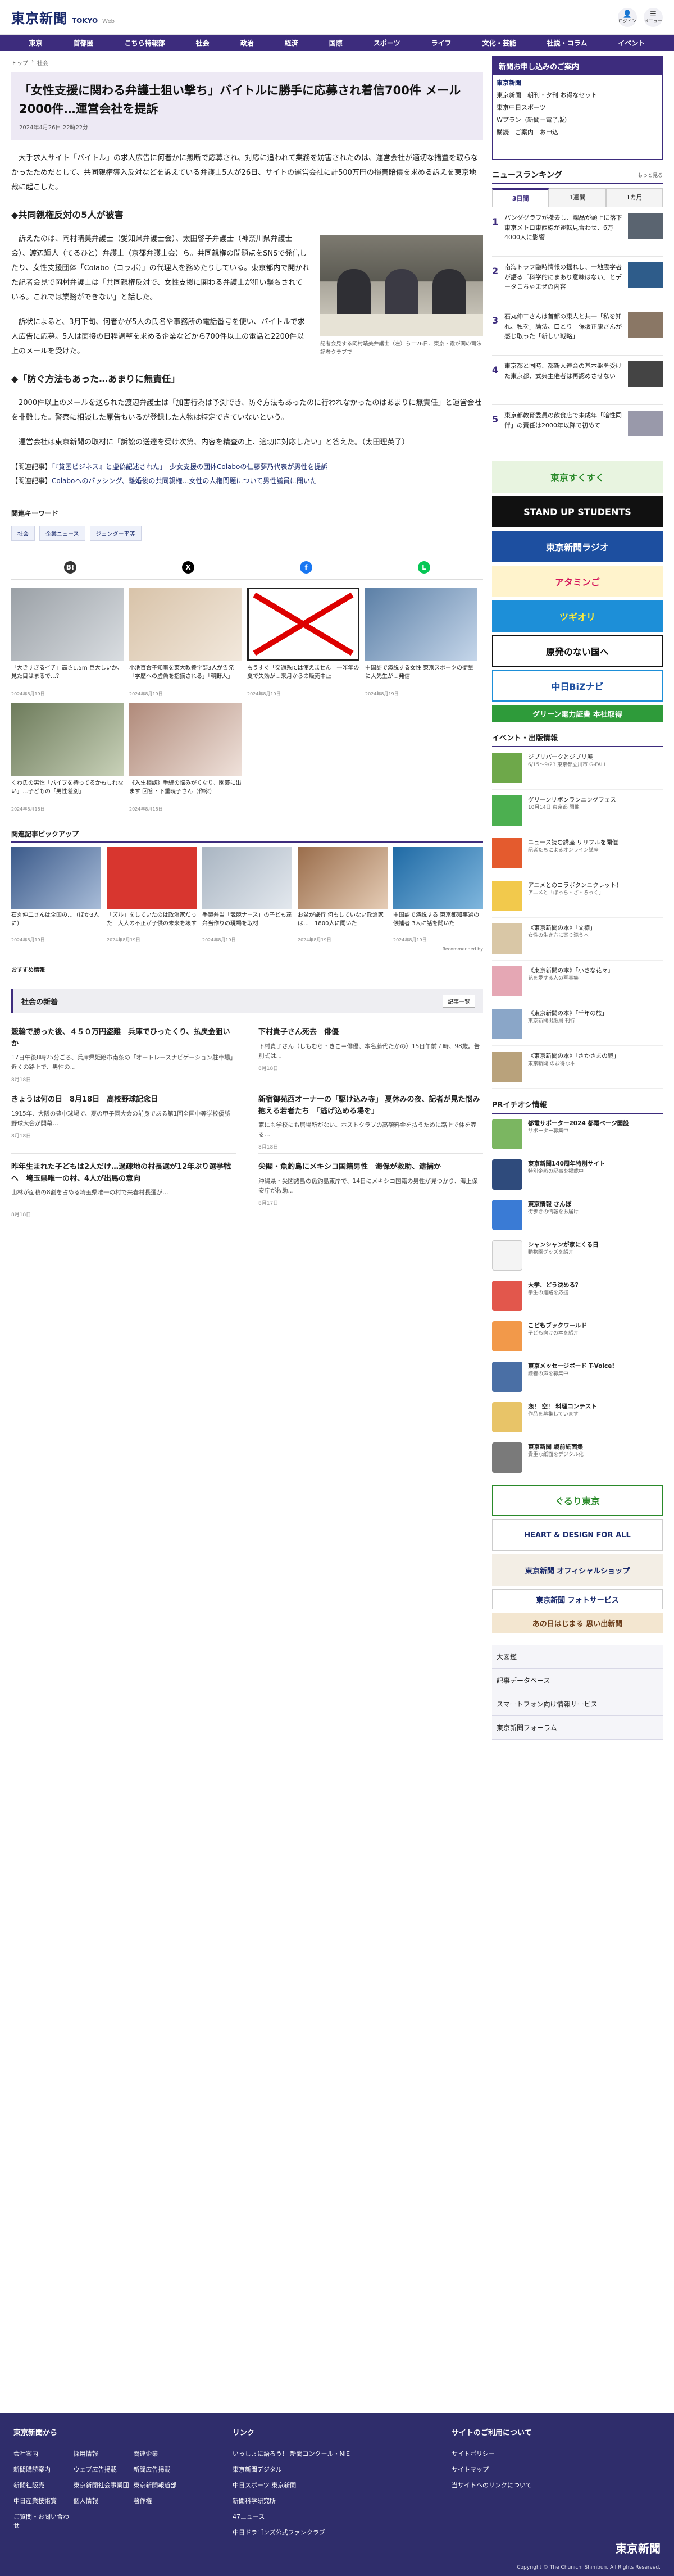 The image size is (674, 2576). I want to click on banner-green-power: グリーン電力証書 本社取得, so click(577, 713).